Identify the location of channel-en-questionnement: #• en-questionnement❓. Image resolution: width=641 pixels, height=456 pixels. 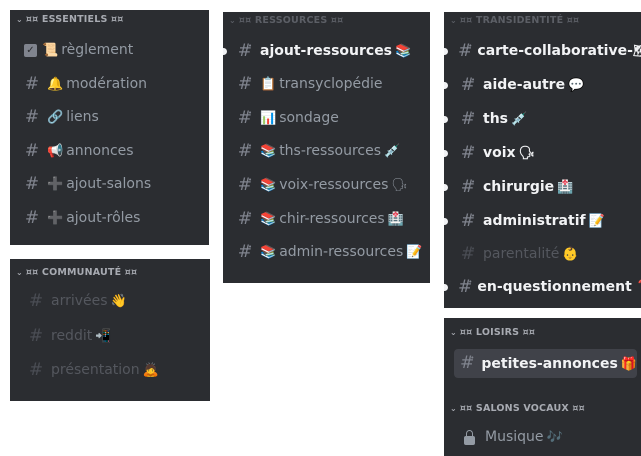
(549, 287).